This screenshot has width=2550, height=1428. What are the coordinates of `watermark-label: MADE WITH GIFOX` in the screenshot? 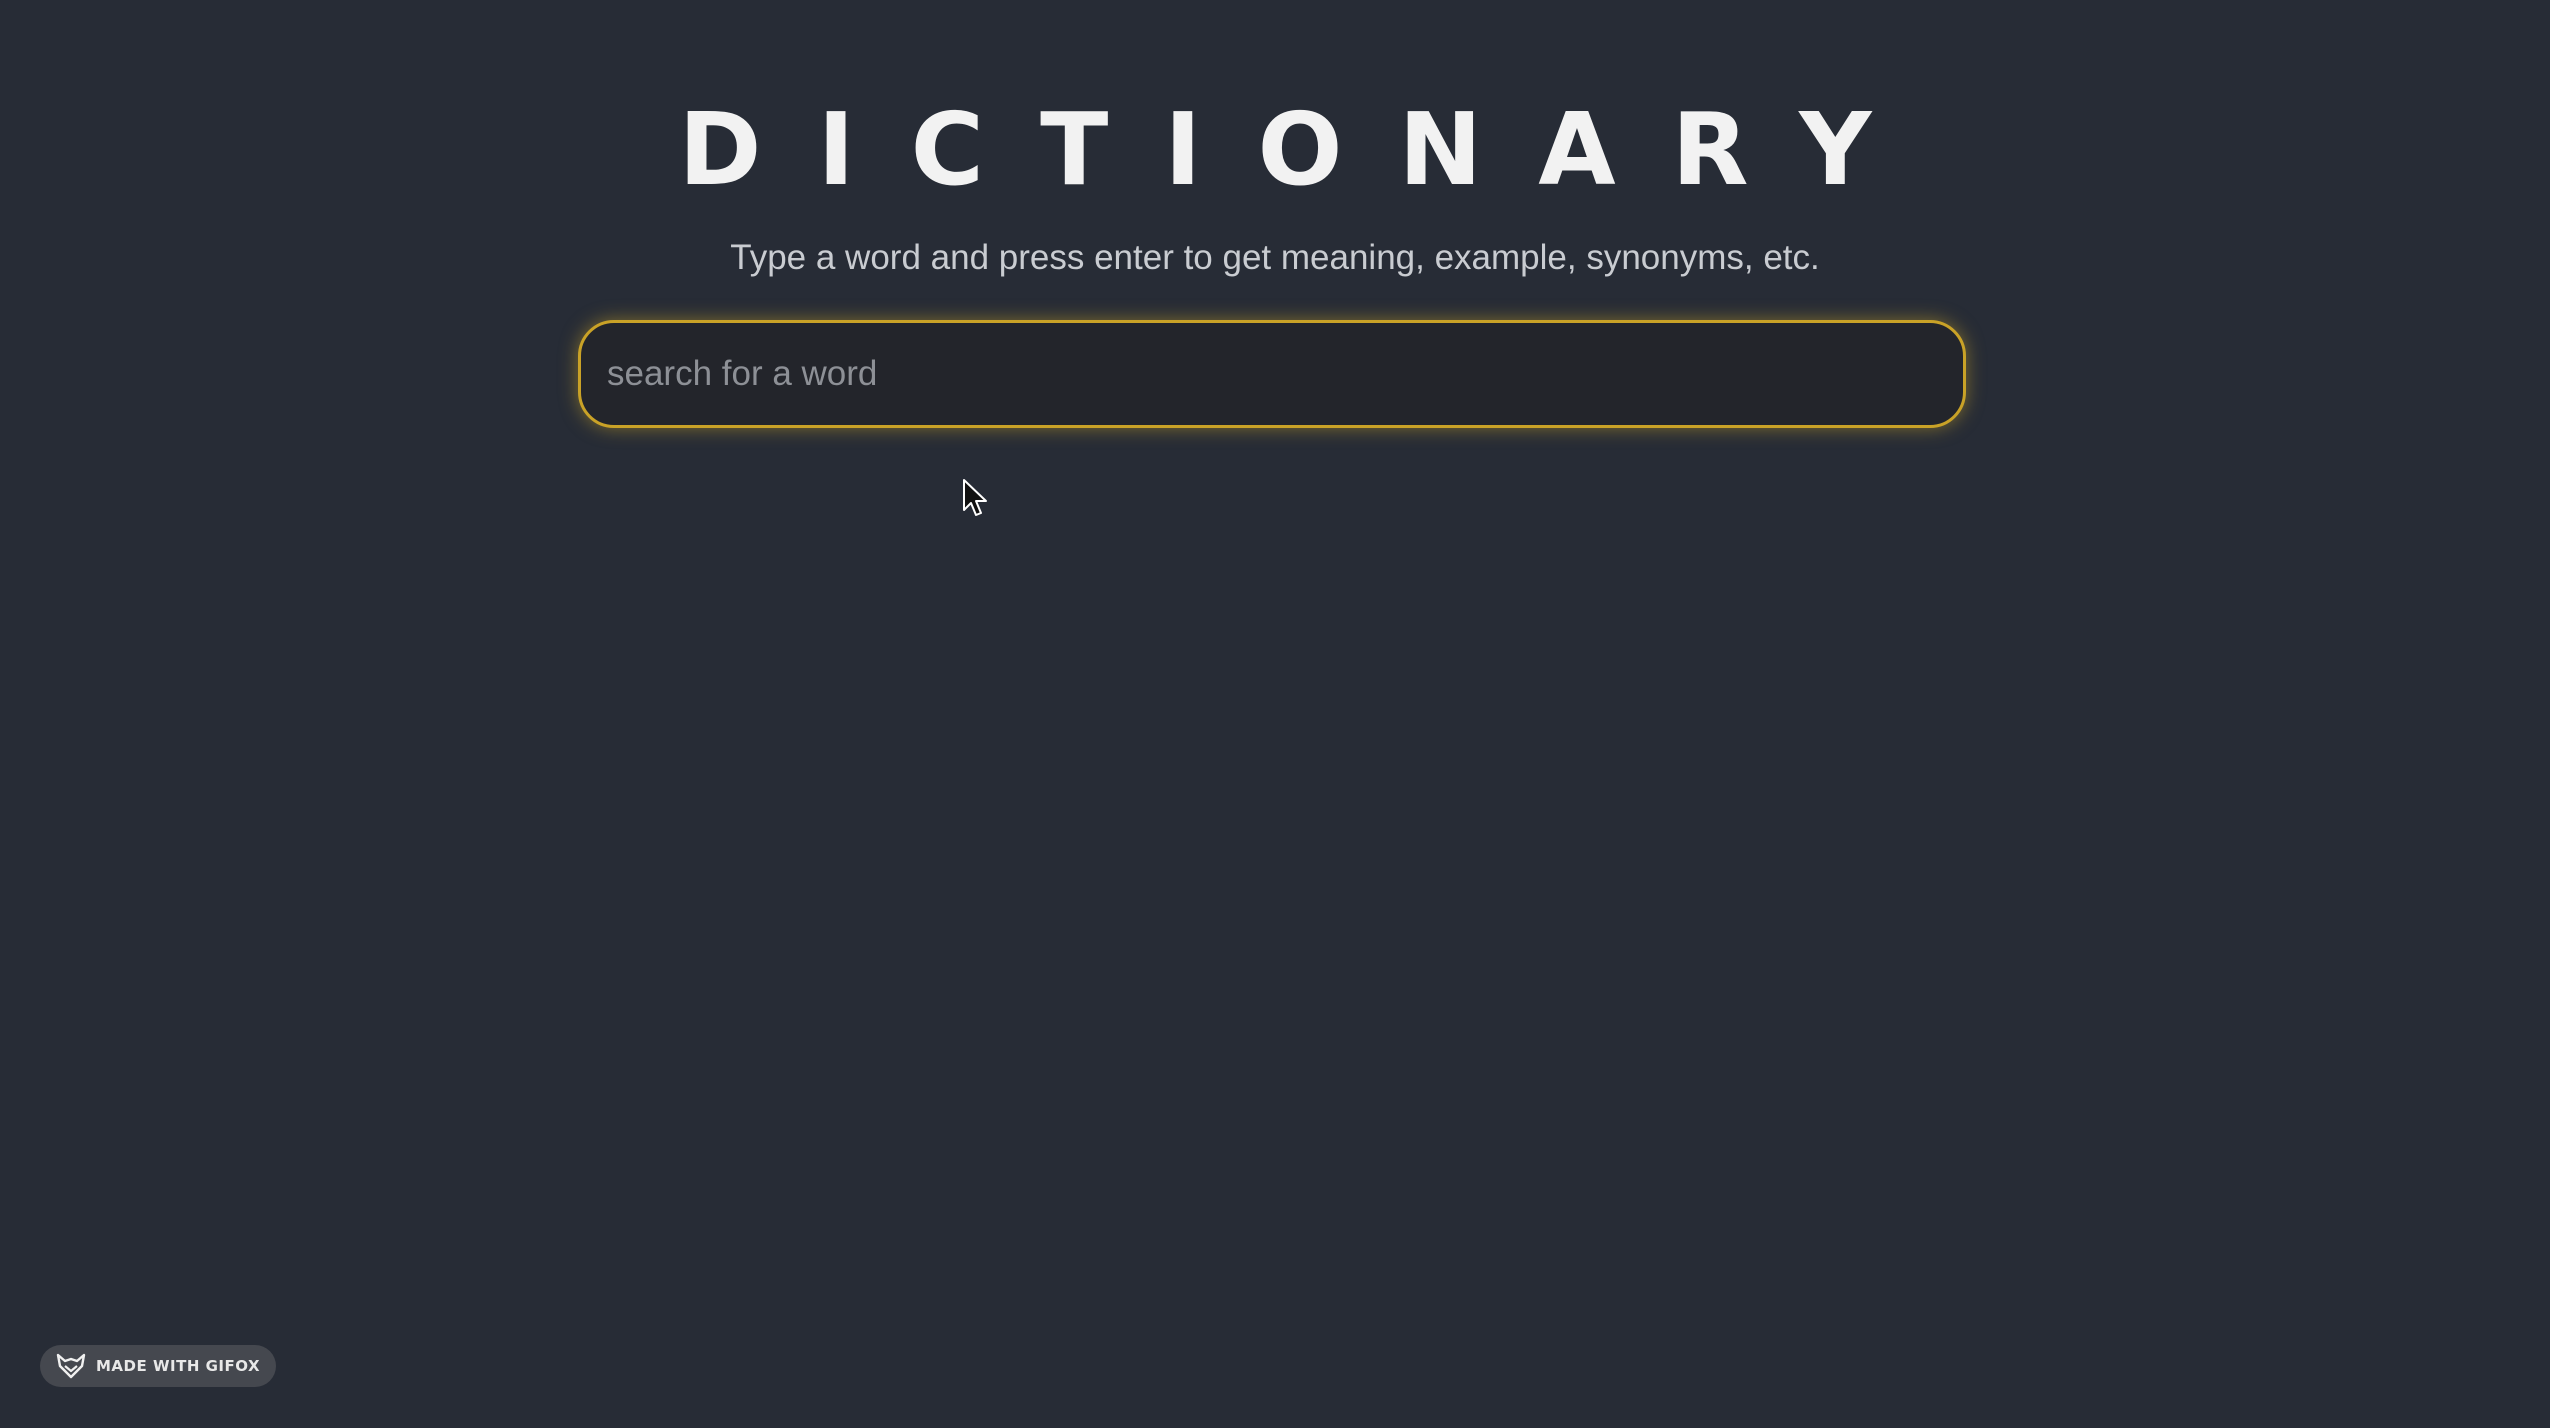 It's located at (178, 1366).